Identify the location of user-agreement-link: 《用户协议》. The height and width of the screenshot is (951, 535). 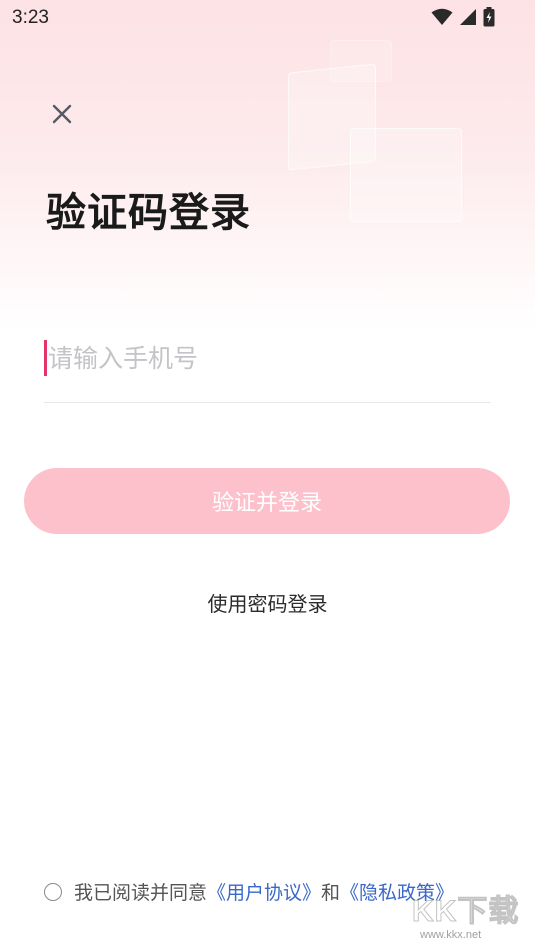
(264, 891).